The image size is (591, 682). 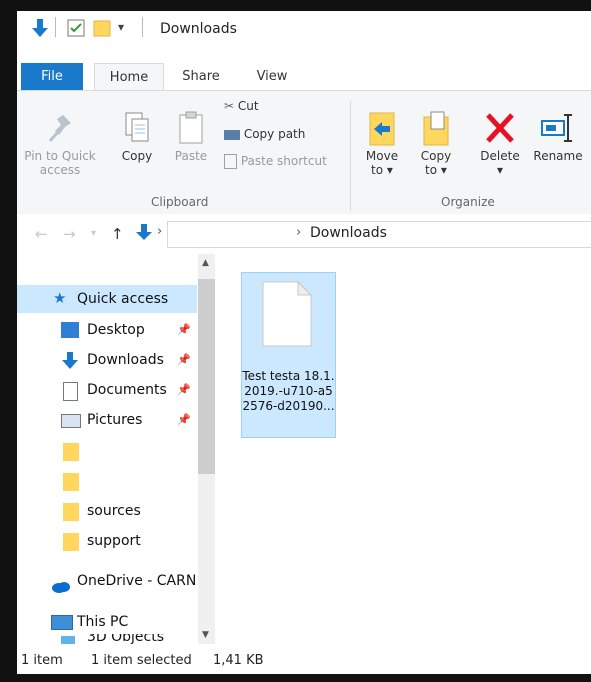 I want to click on status-bar: 1 item 1 item selected 1,41 KB, so click(x=304, y=661).